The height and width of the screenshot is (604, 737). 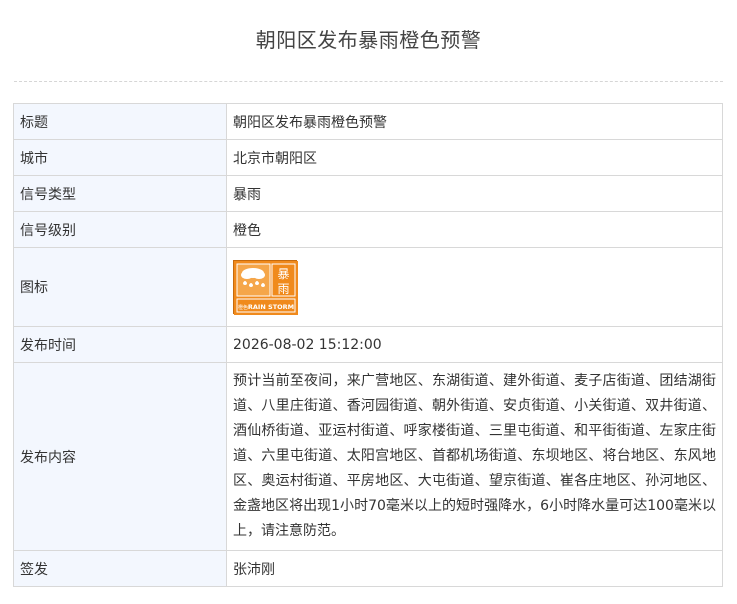 I want to click on row-label-publish-time: 发布时间, so click(x=120, y=344).